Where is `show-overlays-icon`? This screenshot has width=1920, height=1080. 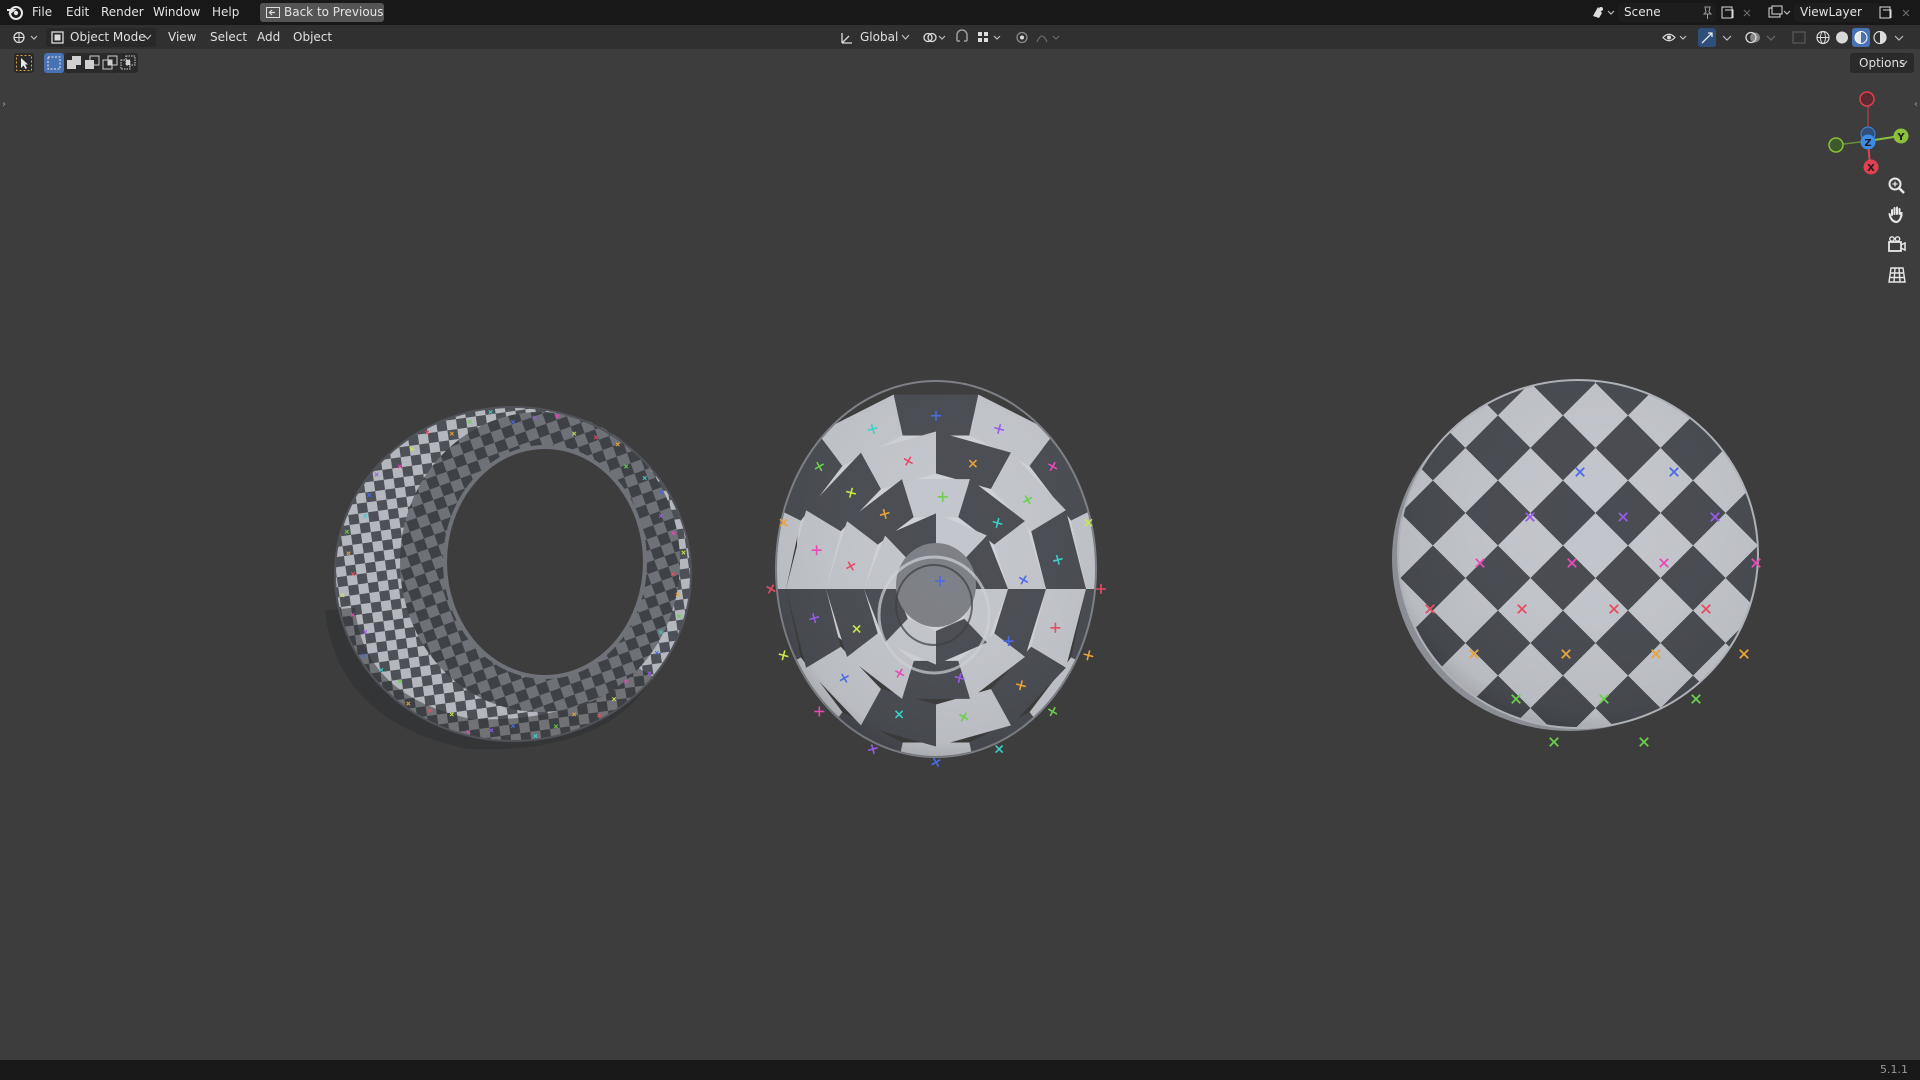 show-overlays-icon is located at coordinates (1753, 37).